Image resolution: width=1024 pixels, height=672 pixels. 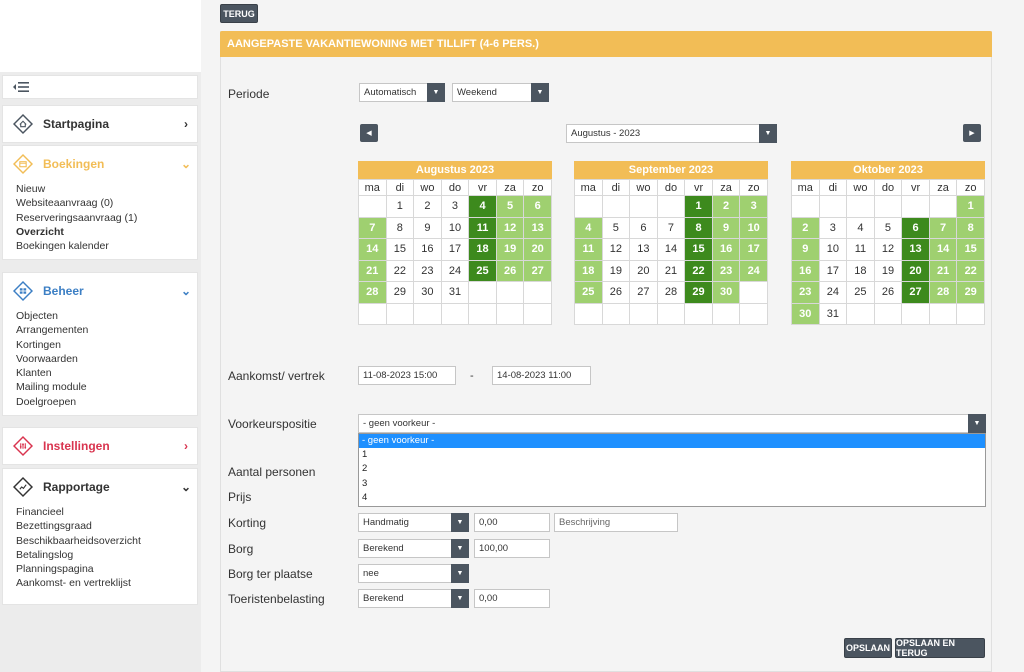 I want to click on dropdown-option: 3, so click(x=672, y=484).